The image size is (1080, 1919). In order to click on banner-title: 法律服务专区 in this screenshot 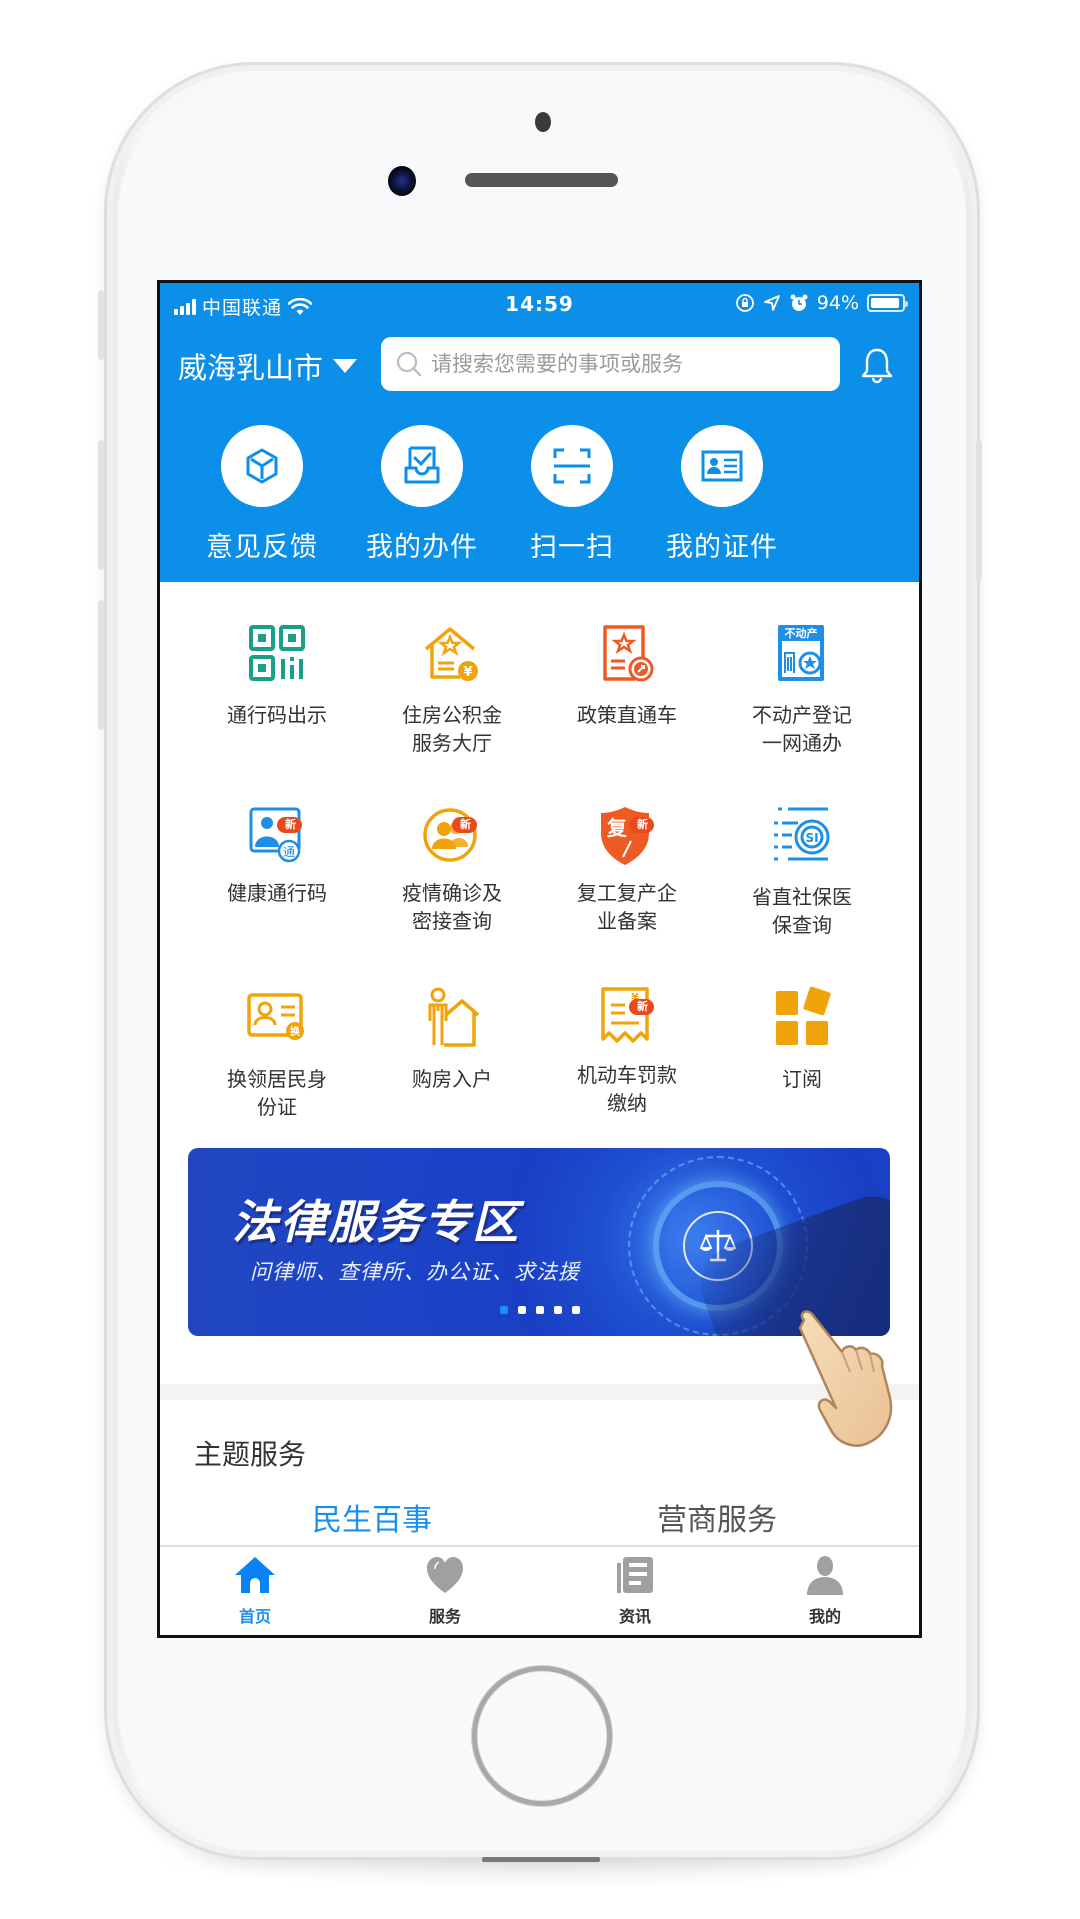, I will do `click(376, 1222)`.